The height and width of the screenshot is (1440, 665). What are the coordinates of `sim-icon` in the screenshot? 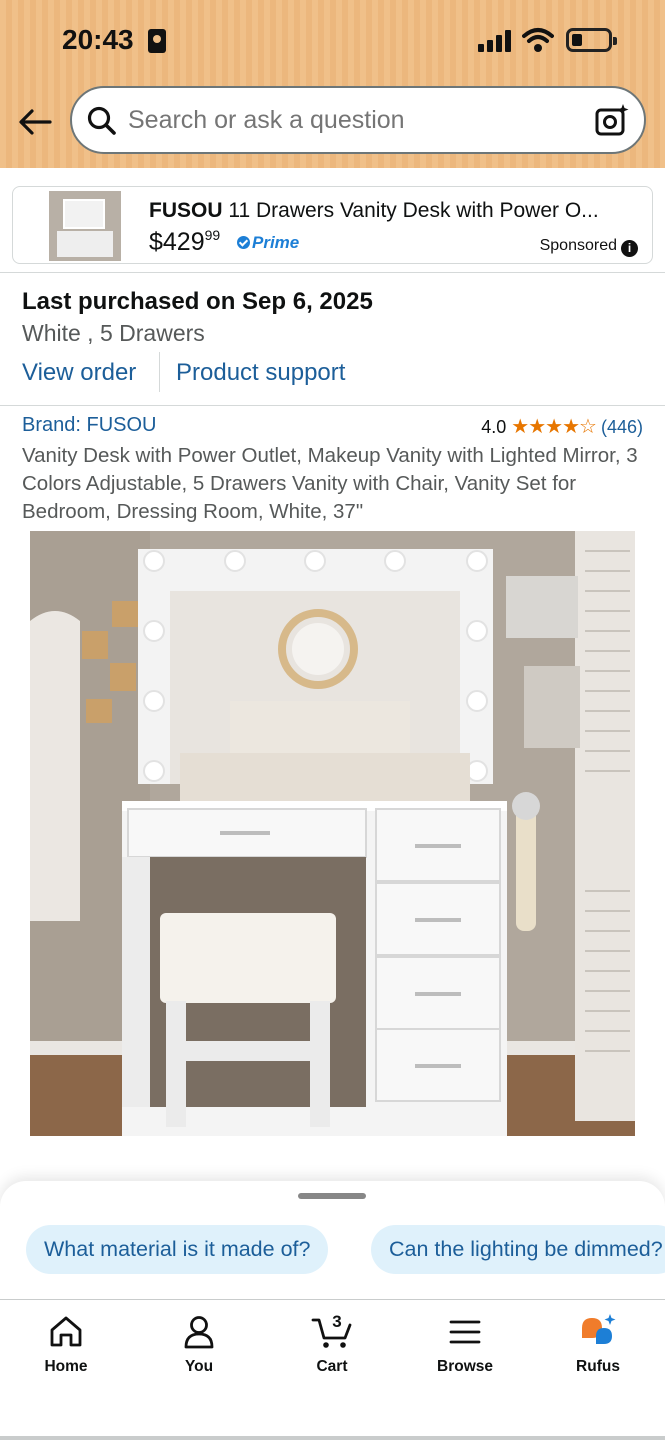 It's located at (157, 41).